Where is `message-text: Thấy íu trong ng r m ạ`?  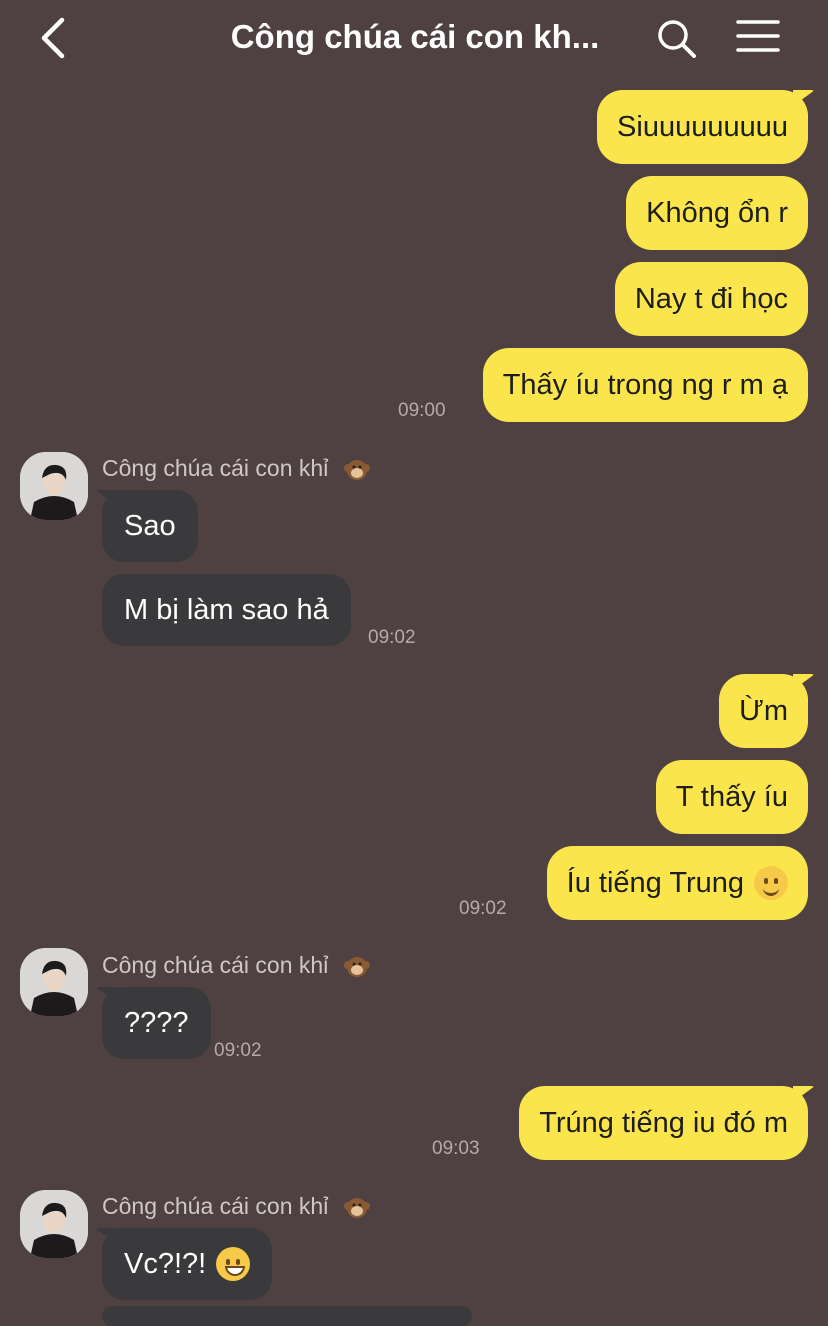
message-text: Thấy íu trong ng r m ạ is located at coordinates (645, 384).